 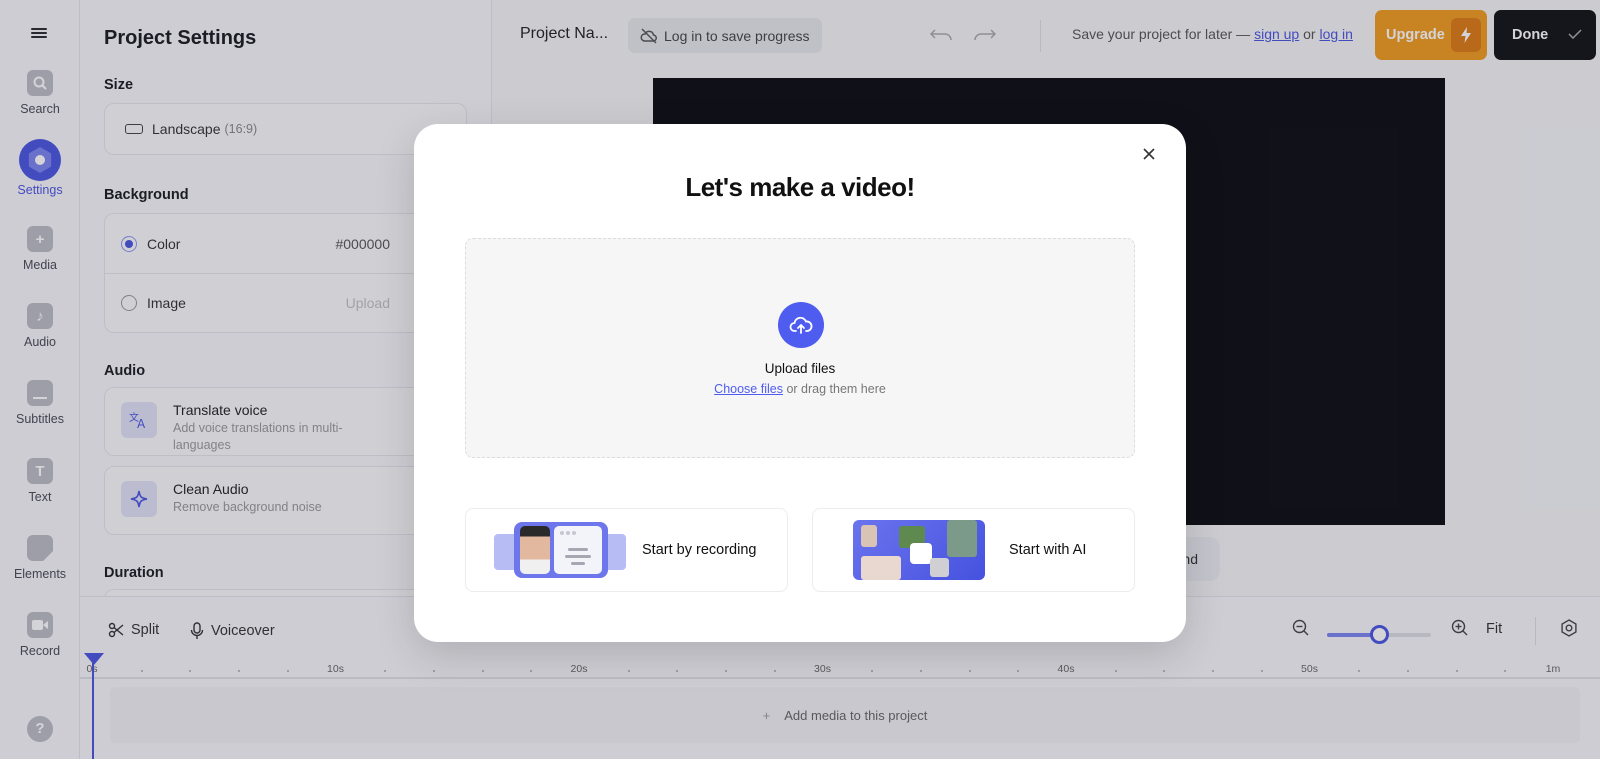 What do you see at coordinates (919, 550) in the screenshot?
I see `ai-illustration` at bounding box center [919, 550].